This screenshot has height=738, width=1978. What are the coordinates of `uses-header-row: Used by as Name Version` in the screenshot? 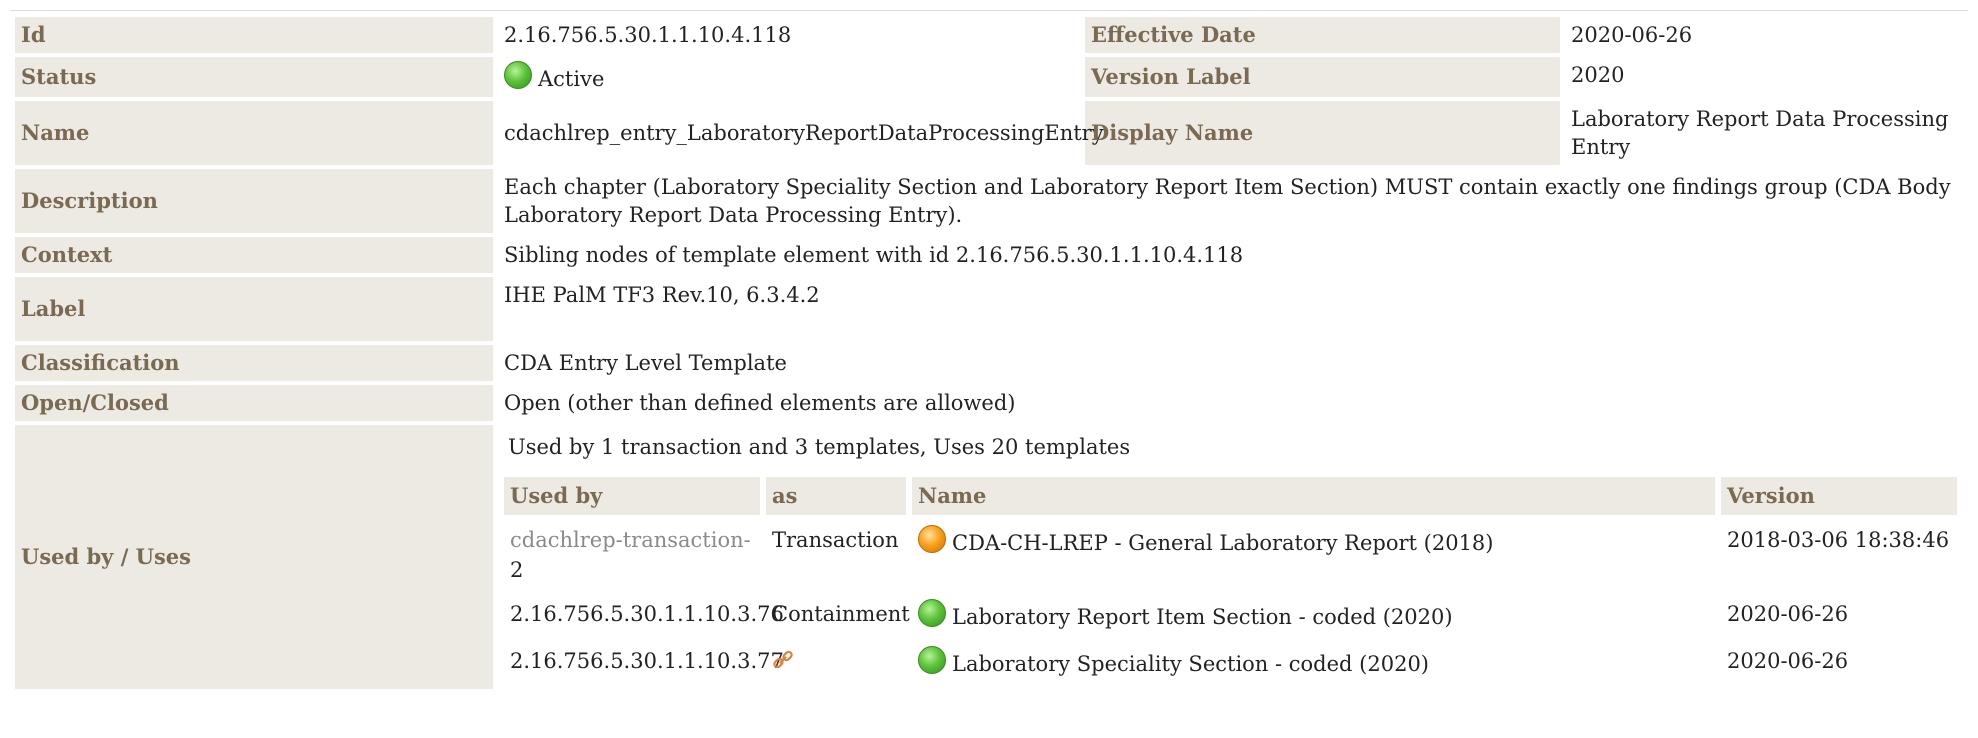 It's located at (1230, 496).